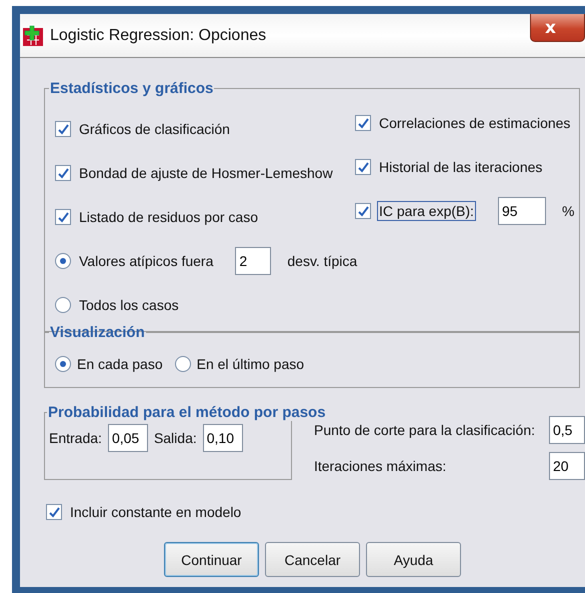  Describe the element at coordinates (380, 466) in the screenshot. I see `field-label: Iteraciones máximas:` at that location.